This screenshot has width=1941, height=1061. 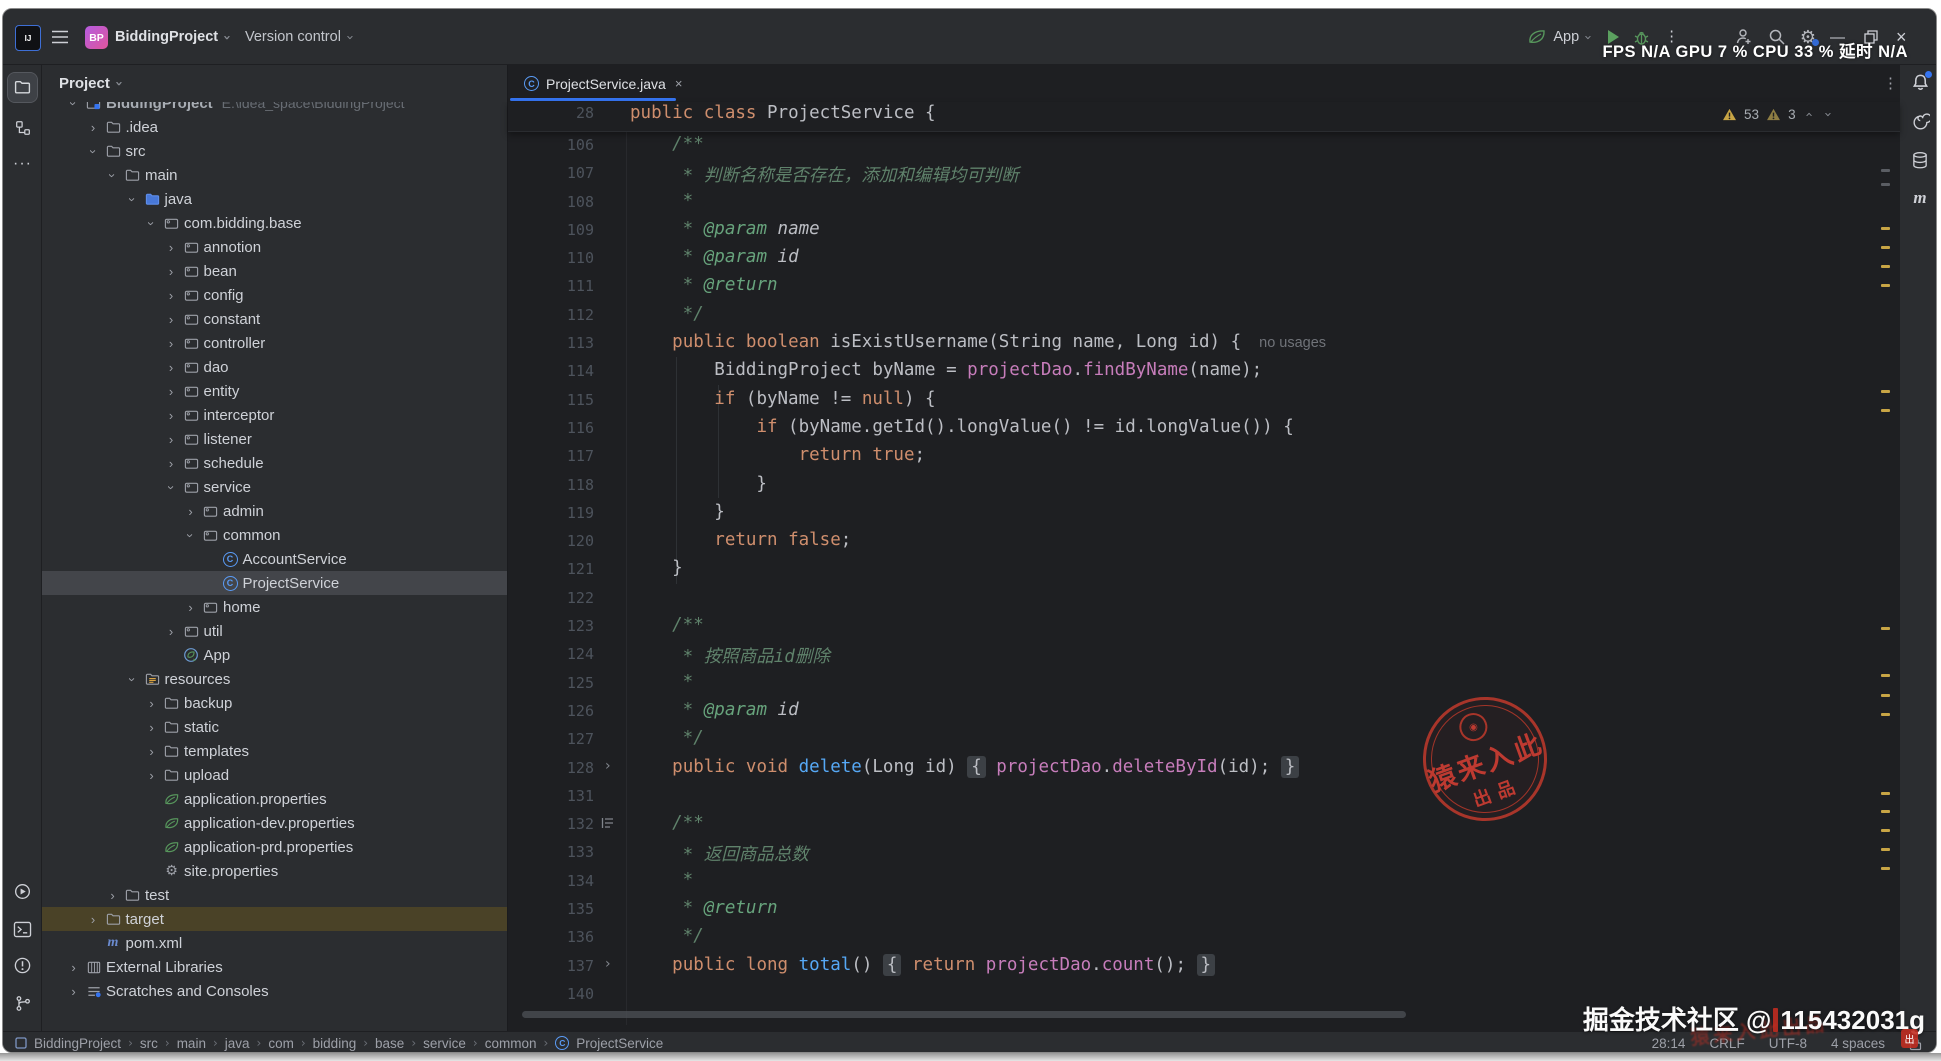 I want to click on horizontal-scrollbar, so click(x=964, y=1014).